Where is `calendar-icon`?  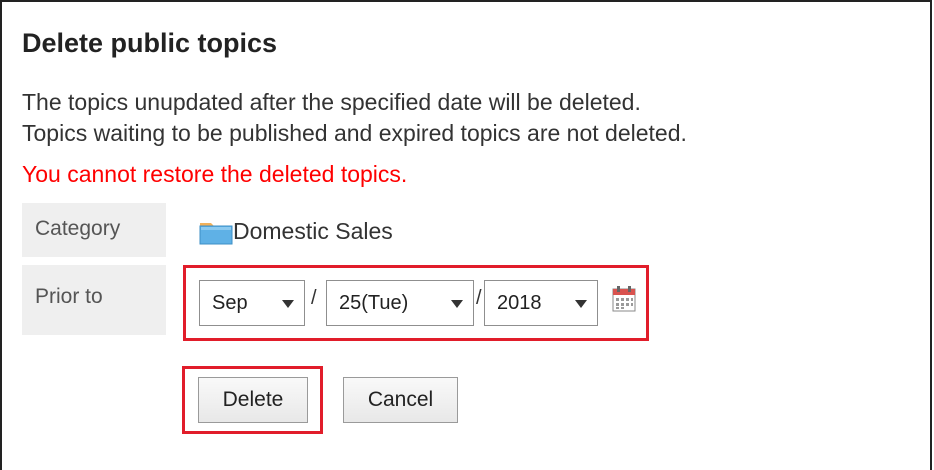
calendar-icon is located at coordinates (624, 299).